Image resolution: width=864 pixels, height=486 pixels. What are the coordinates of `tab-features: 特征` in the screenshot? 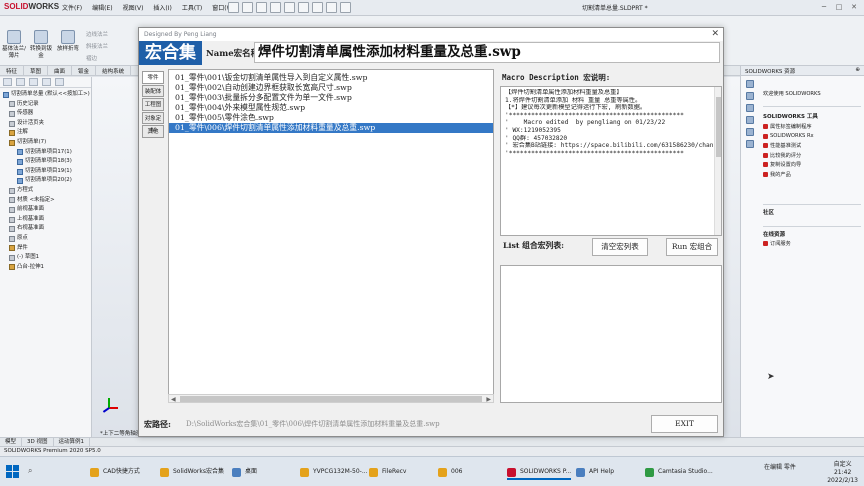 It's located at (12, 70).